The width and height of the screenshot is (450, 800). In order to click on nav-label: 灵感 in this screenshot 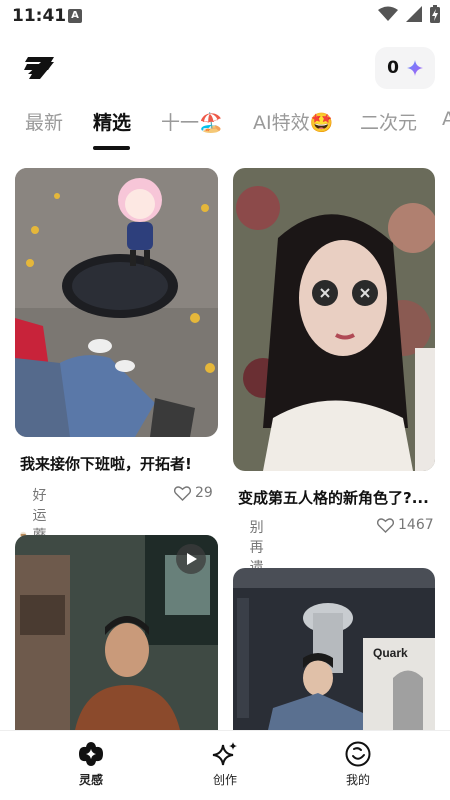, I will do `click(90, 780)`.